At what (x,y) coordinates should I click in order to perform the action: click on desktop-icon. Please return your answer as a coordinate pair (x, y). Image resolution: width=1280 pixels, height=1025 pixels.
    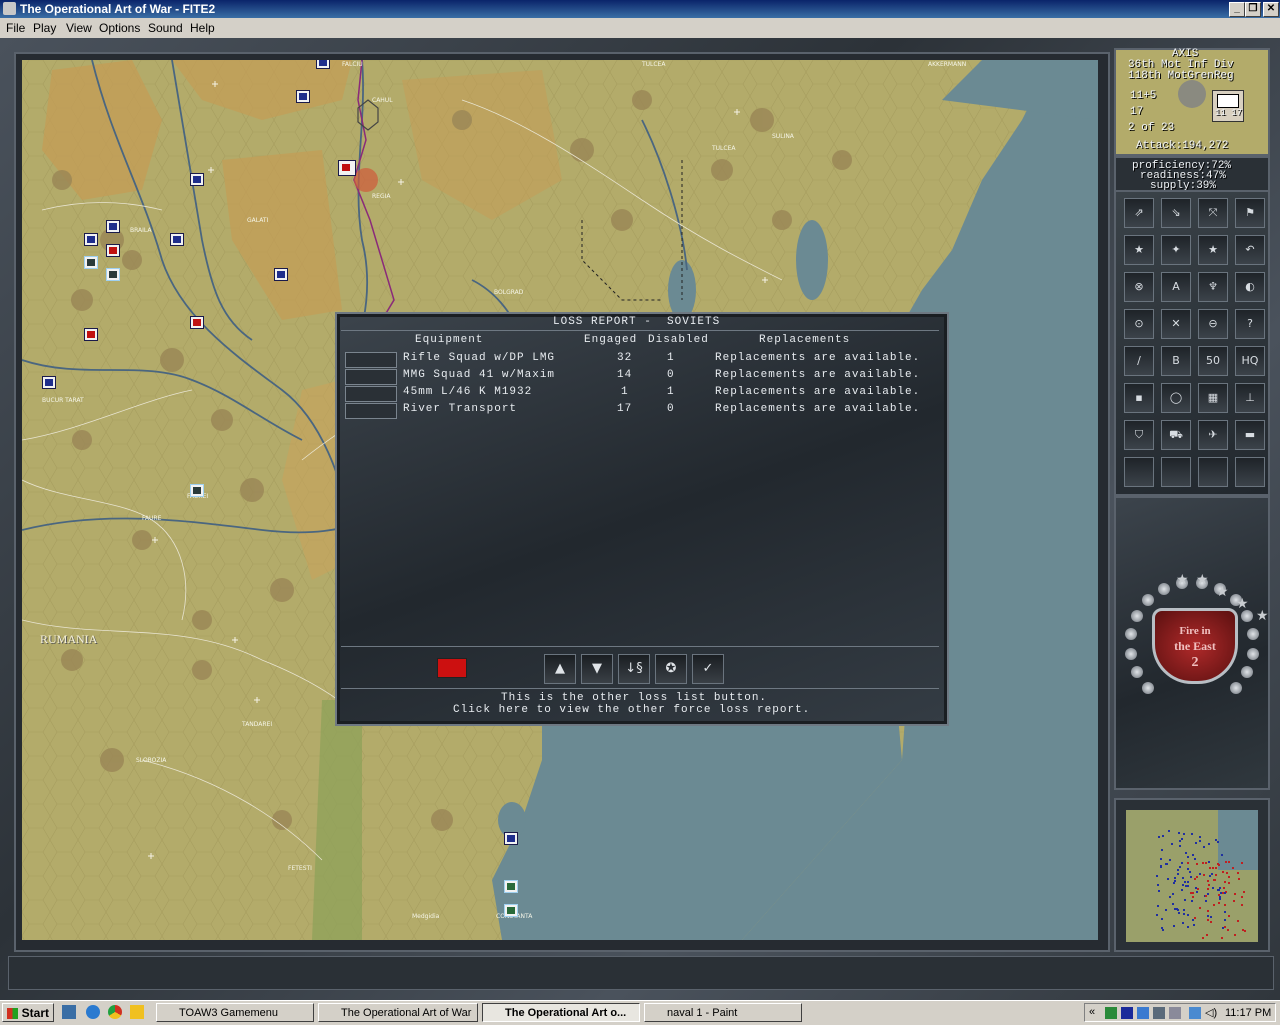
    Looking at the image, I should click on (69, 1012).